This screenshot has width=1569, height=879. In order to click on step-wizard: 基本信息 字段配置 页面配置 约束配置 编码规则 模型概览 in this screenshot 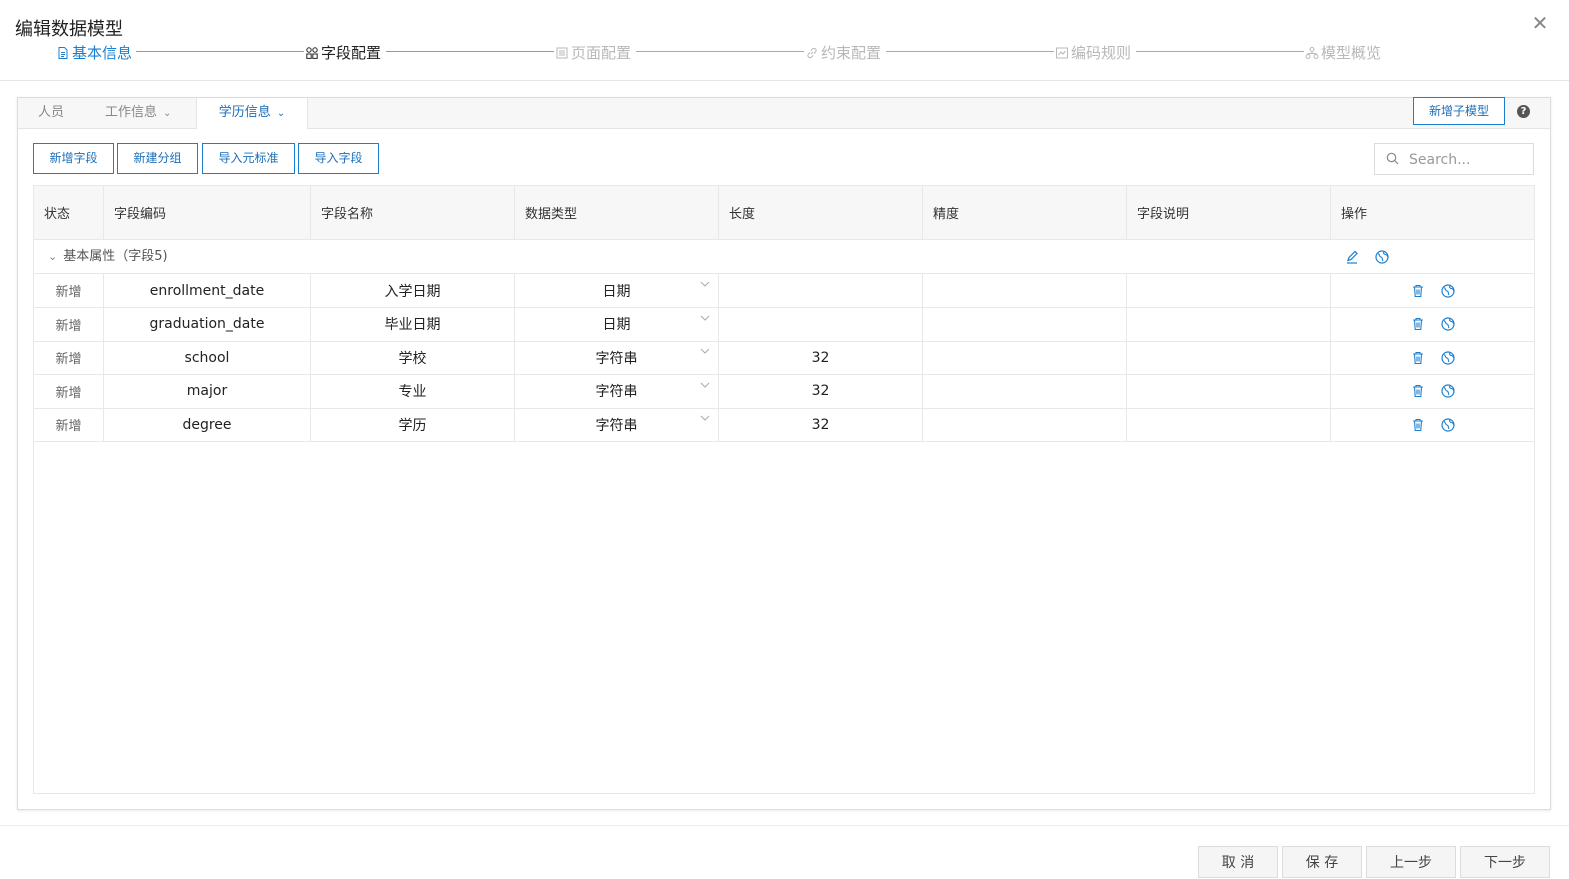, I will do `click(784, 53)`.